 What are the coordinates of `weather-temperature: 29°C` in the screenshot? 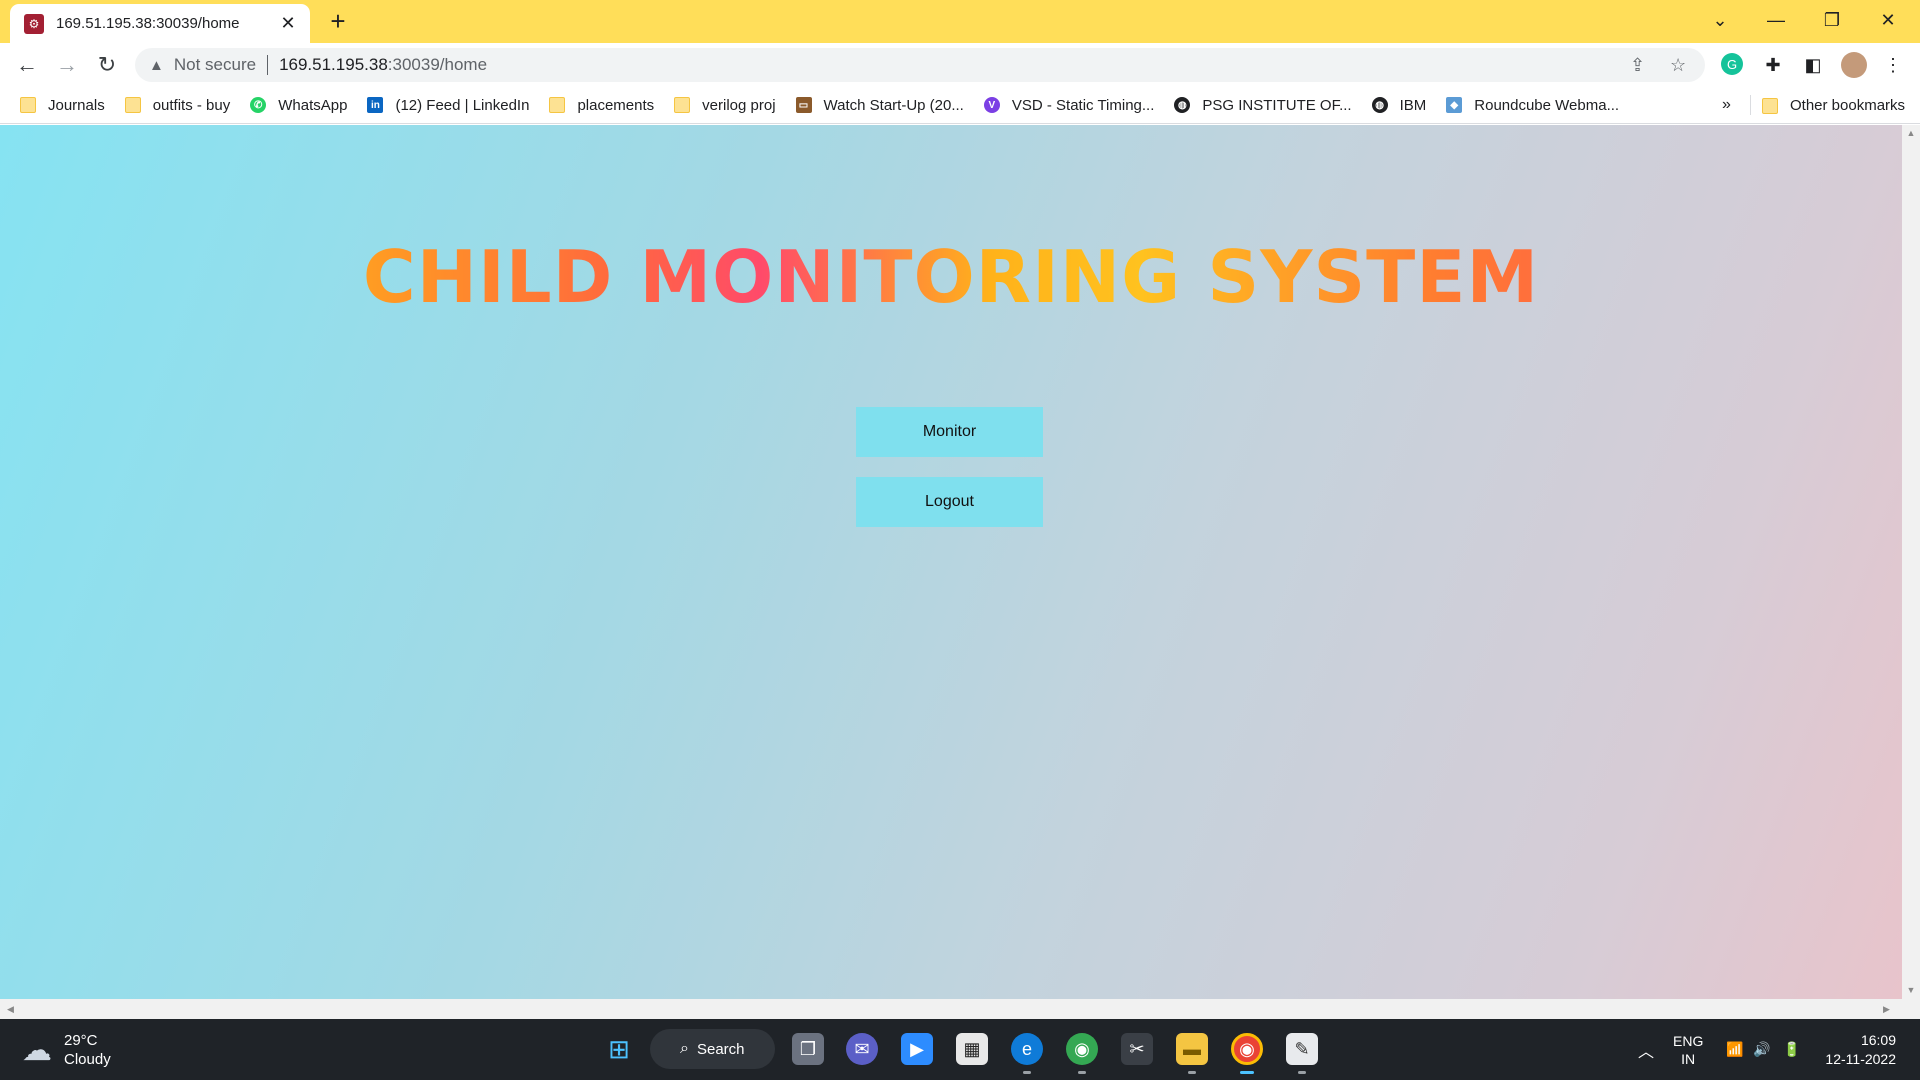 It's located at (81, 1040).